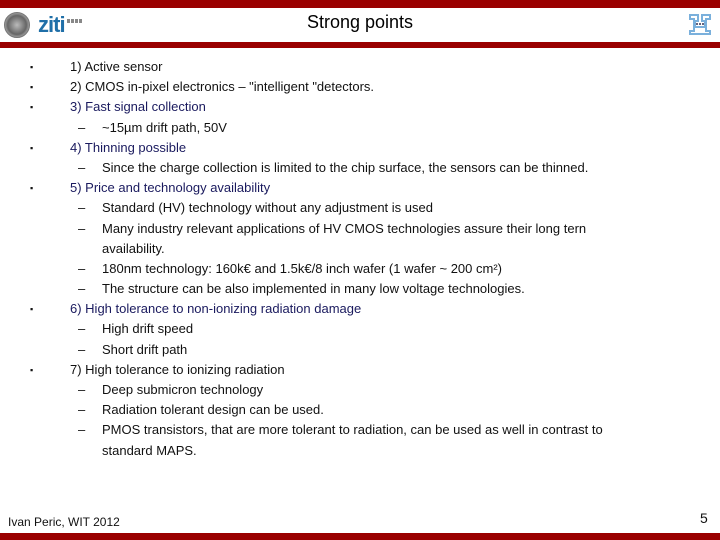 The height and width of the screenshot is (540, 720). What do you see at coordinates (360, 351) in the screenshot?
I see `sub-point-item: – Short drift path` at bounding box center [360, 351].